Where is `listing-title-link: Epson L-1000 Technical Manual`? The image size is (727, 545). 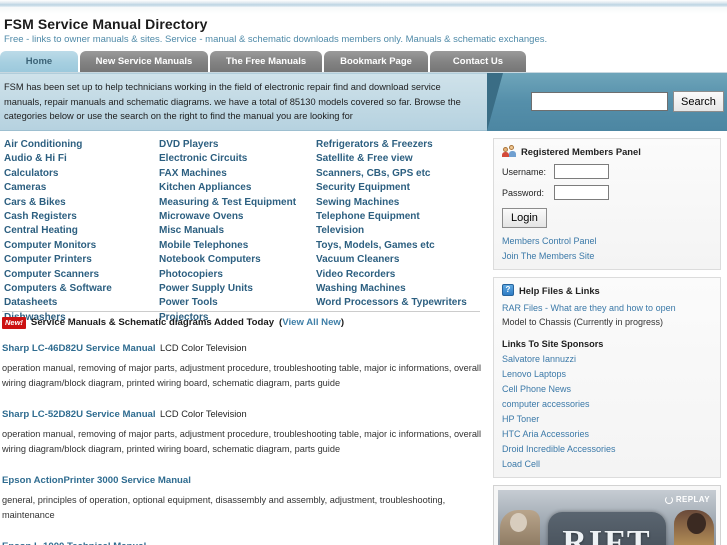
listing-title-link: Epson L-1000 Technical Manual is located at coordinates (74, 543).